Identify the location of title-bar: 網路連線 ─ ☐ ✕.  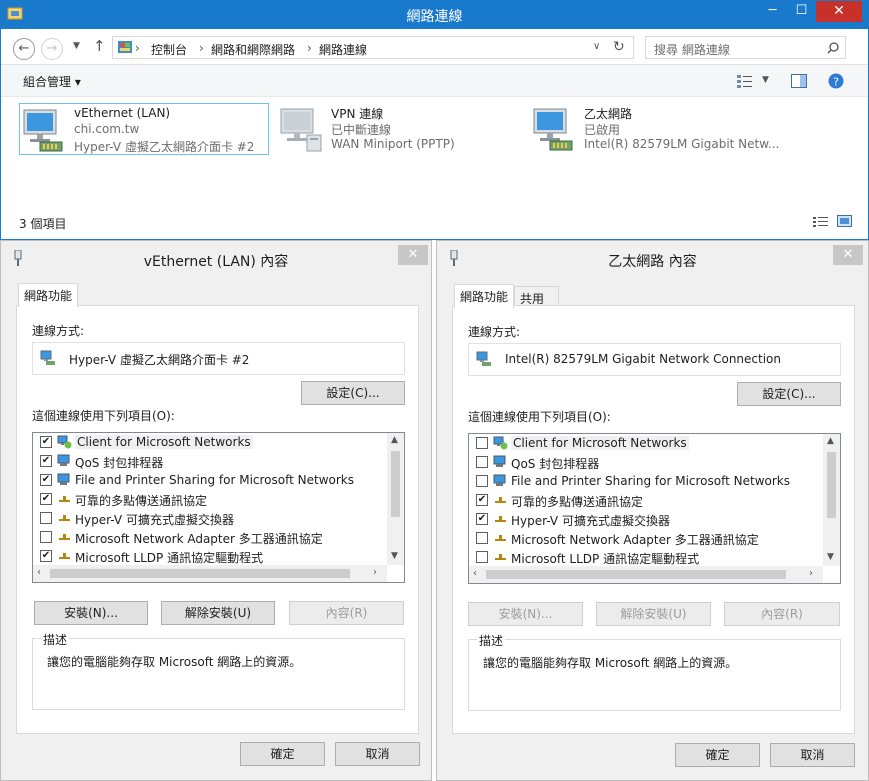
(434, 15).